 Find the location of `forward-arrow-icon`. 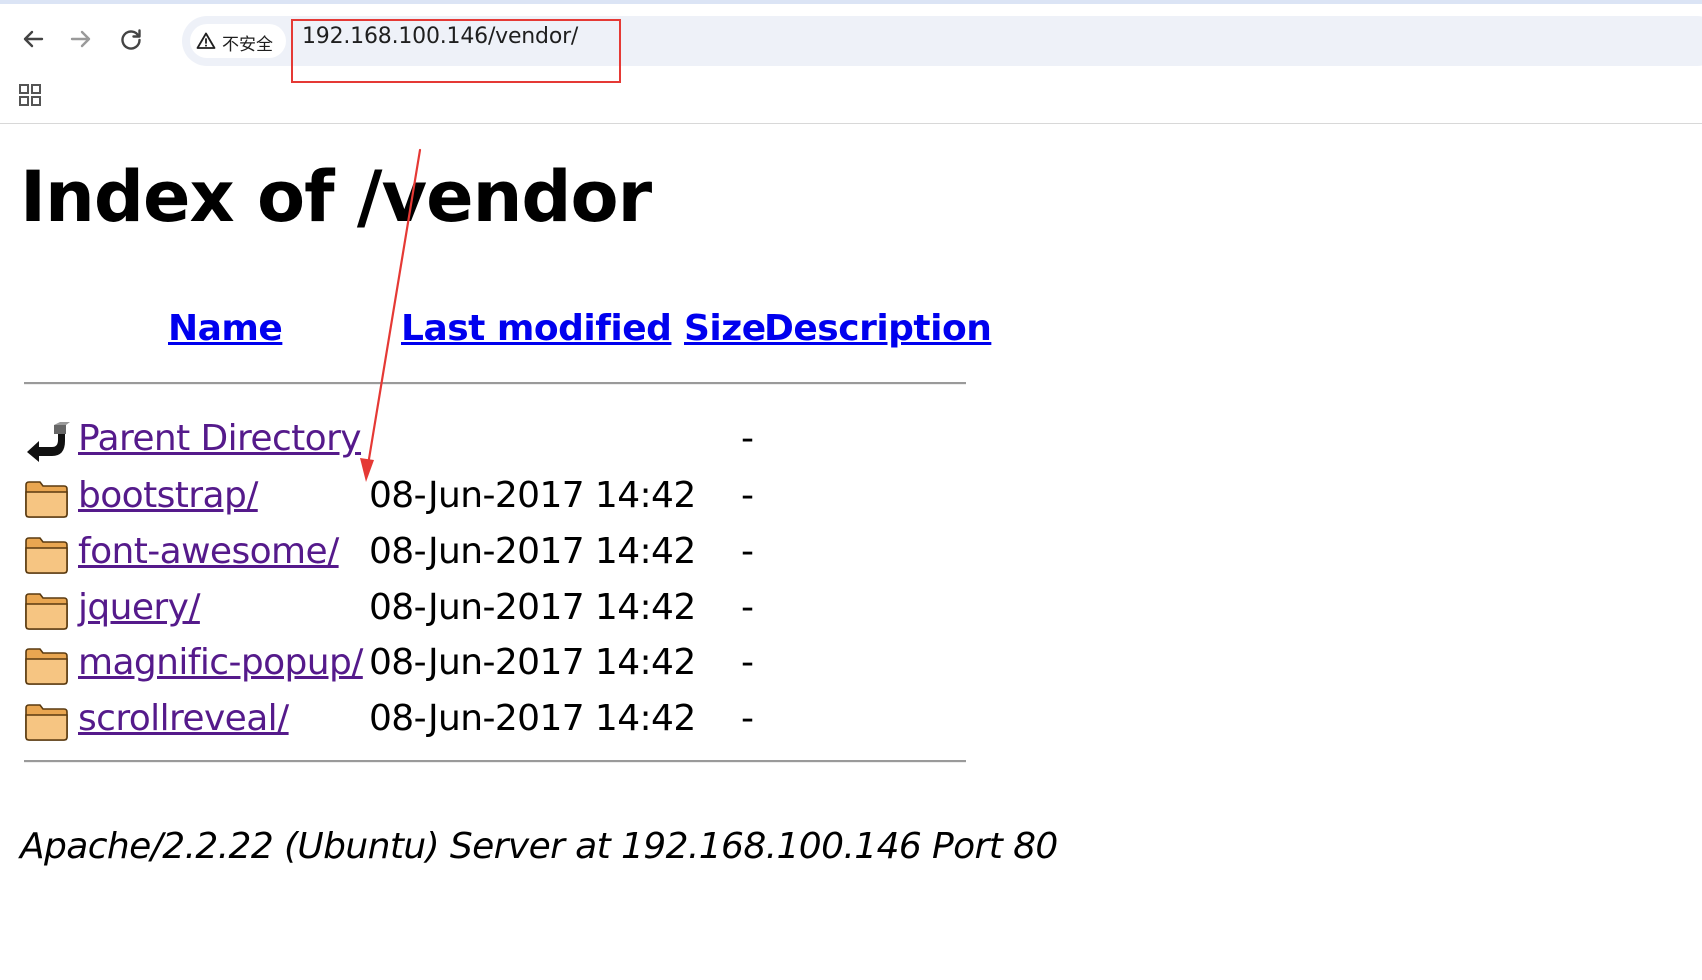

forward-arrow-icon is located at coordinates (80, 39).